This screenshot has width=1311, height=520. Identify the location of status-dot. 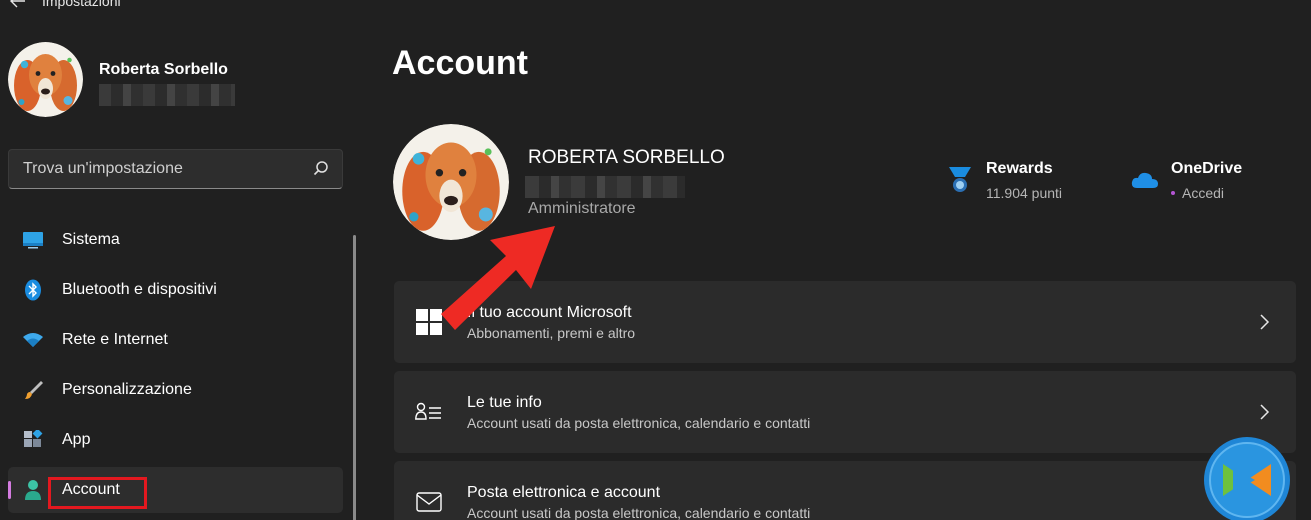
(1173, 193).